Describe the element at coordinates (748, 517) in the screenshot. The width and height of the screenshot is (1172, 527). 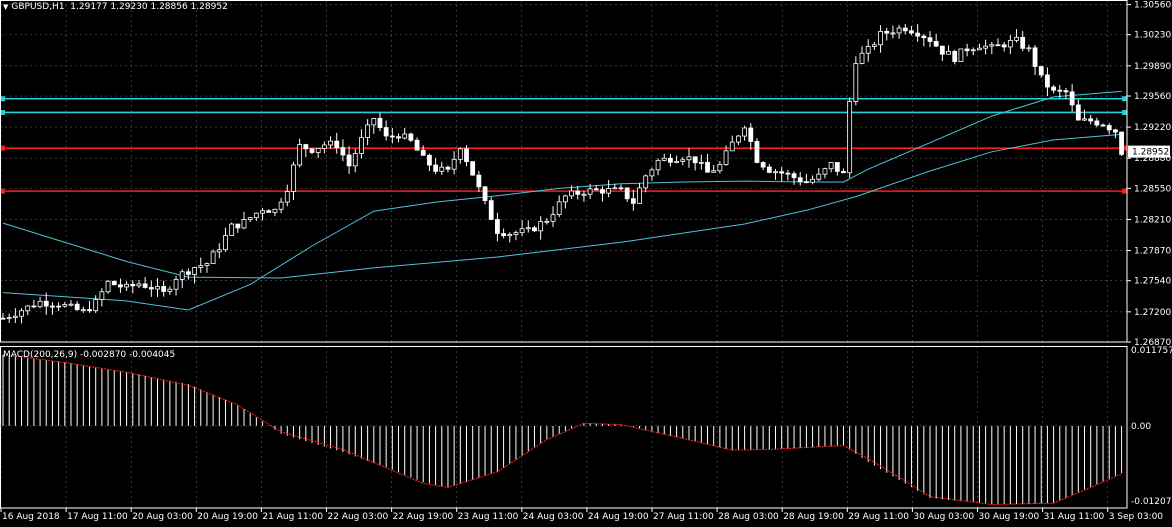
I see `time-tick-label: 28 Aug 03:00` at that location.